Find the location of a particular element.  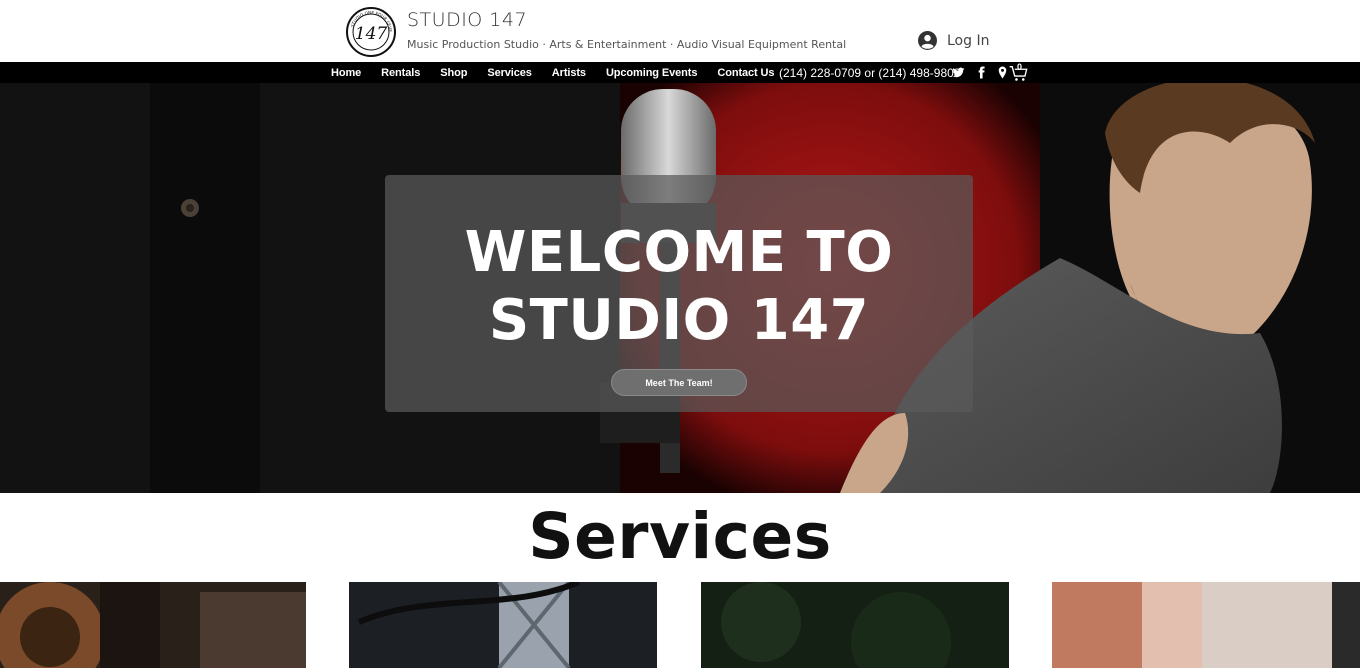

studio-logo: STUDIO ONE FOUR SEVEN 147 is located at coordinates (371, 32).